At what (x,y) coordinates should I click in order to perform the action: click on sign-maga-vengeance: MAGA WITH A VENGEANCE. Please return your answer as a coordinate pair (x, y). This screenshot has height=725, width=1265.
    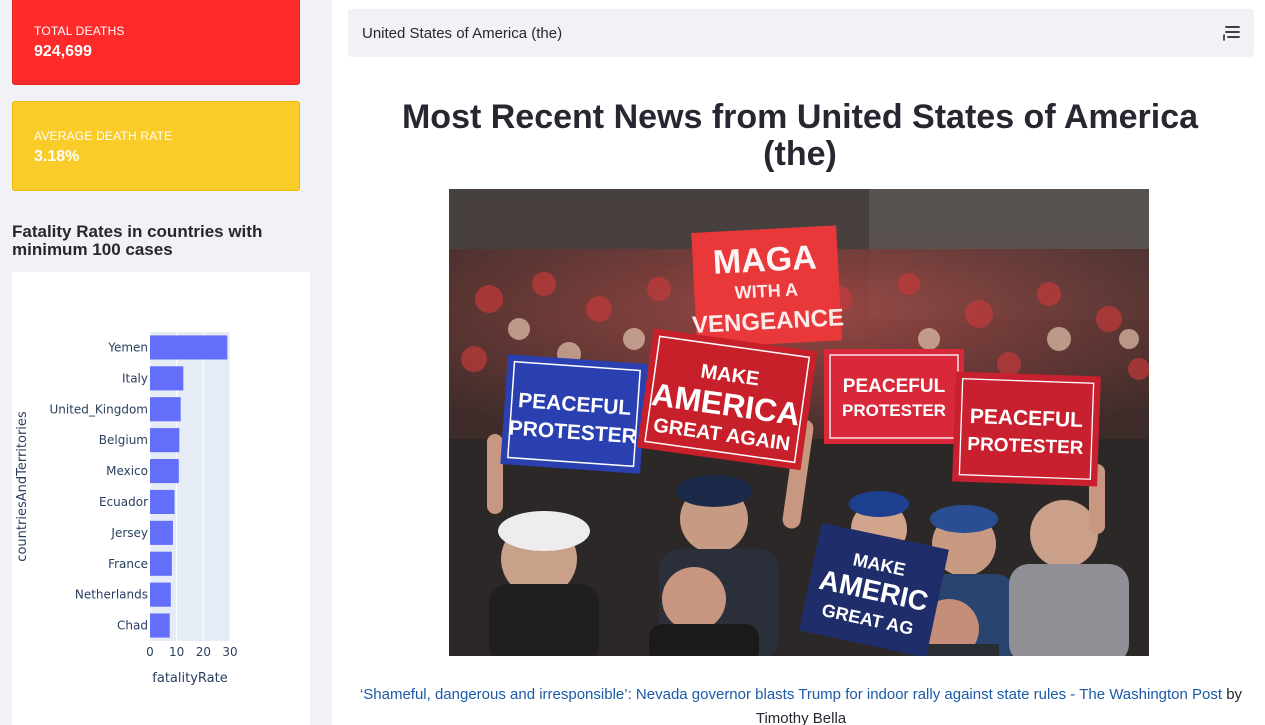
    Looking at the image, I should click on (768, 286).